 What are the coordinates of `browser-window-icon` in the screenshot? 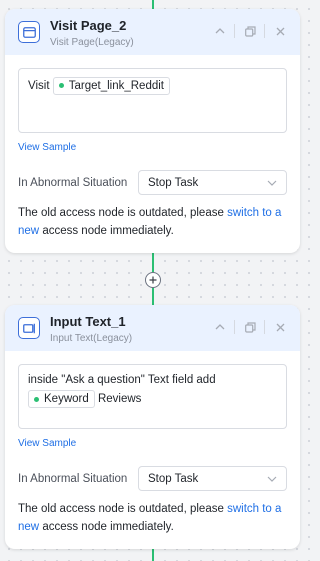 It's located at (29, 32).